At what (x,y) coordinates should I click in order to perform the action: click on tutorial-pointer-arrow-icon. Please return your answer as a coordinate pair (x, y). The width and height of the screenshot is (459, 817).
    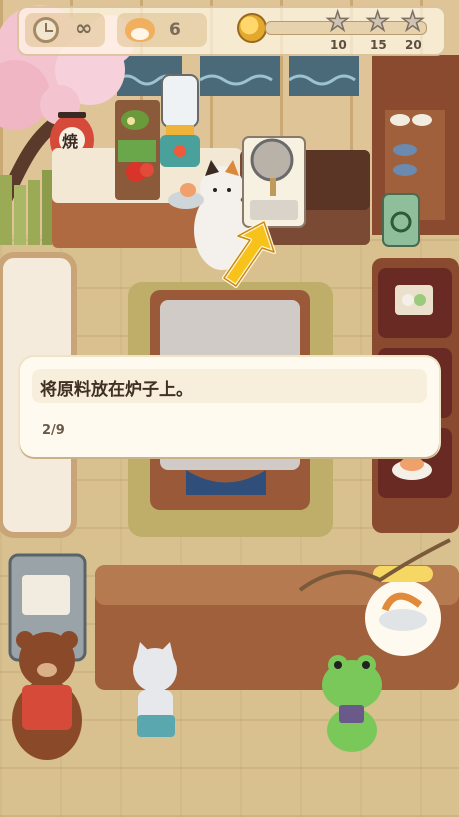
    Looking at the image, I should click on (249, 254).